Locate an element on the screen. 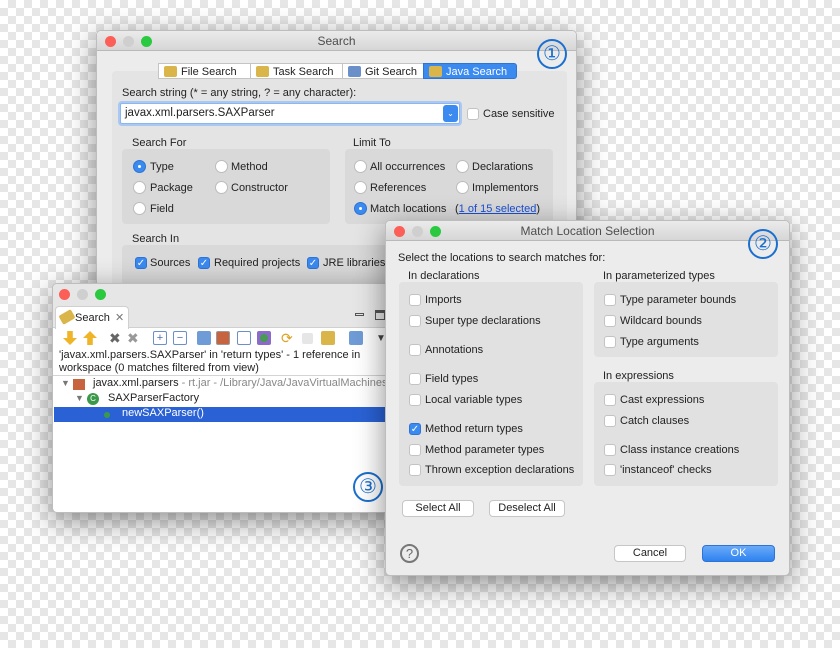 Image resolution: width=840 pixels, height=648 pixels. search-history-icon is located at coordinates (328, 338).